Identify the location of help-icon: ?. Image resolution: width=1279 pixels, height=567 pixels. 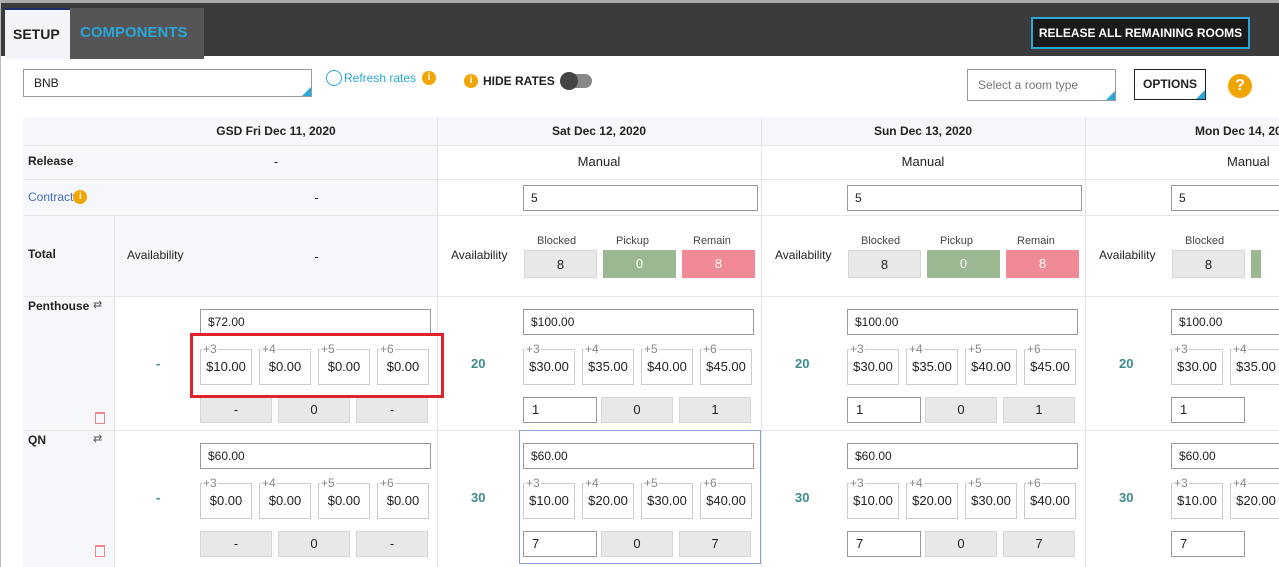
(1240, 86).